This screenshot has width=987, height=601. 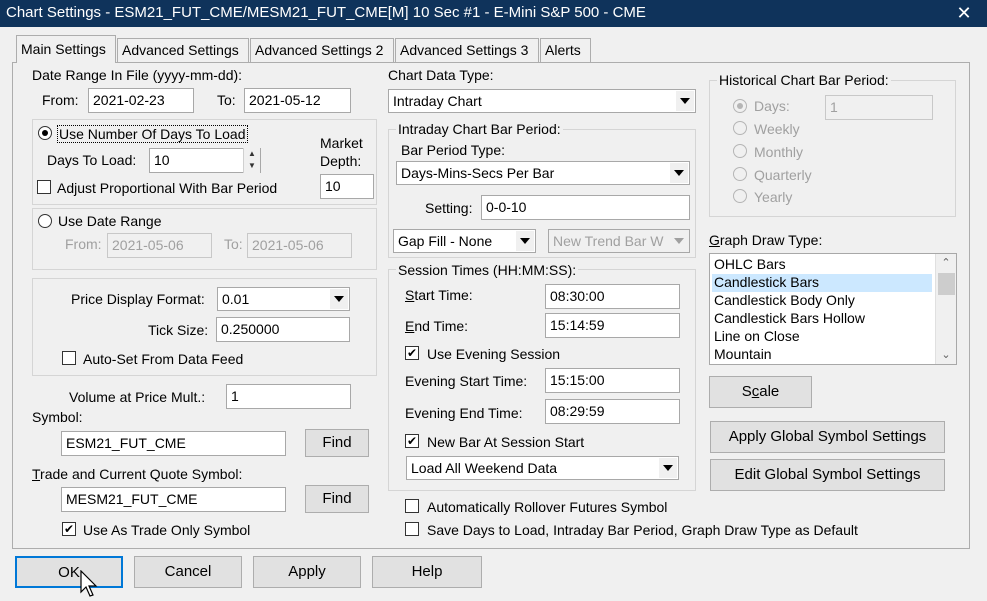 What do you see at coordinates (788, 319) in the screenshot?
I see `list-item: Candlestick Bars Hollow` at bounding box center [788, 319].